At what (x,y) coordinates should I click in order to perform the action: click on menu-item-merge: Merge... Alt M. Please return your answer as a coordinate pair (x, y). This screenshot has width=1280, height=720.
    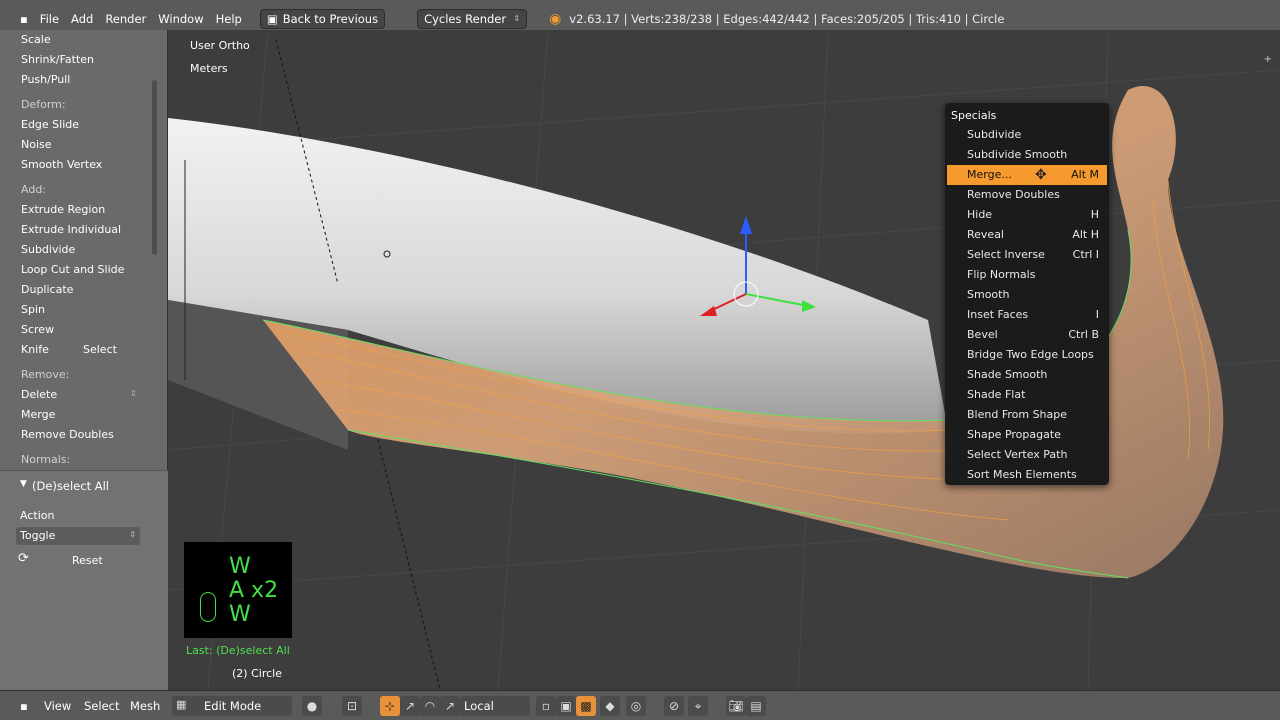
    Looking at the image, I should click on (1027, 175).